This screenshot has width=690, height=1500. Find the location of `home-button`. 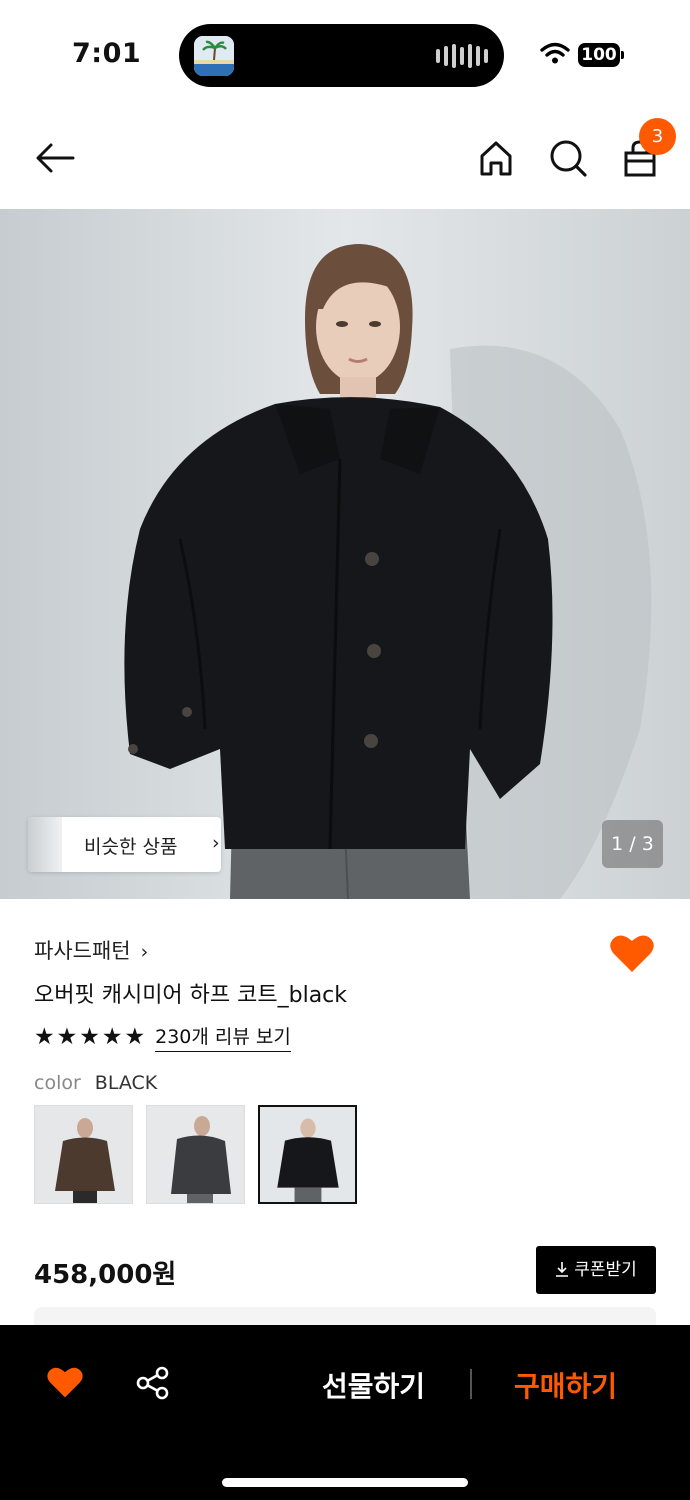

home-button is located at coordinates (496, 158).